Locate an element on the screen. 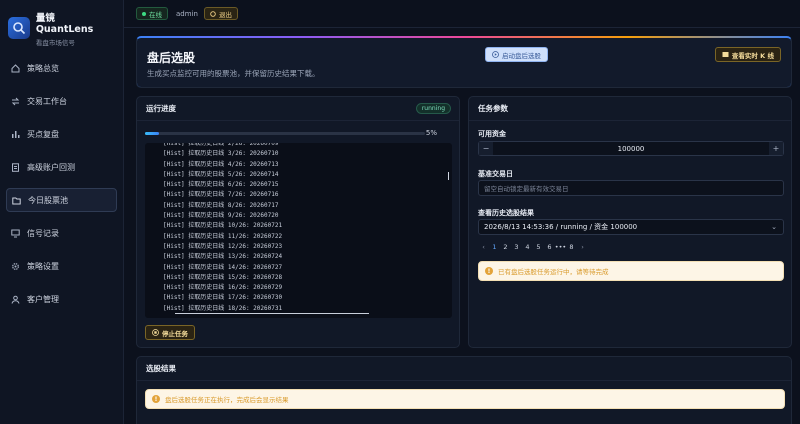 This screenshot has height=424, width=800. sidebar-item-label: 交易工作台 is located at coordinates (47, 101).